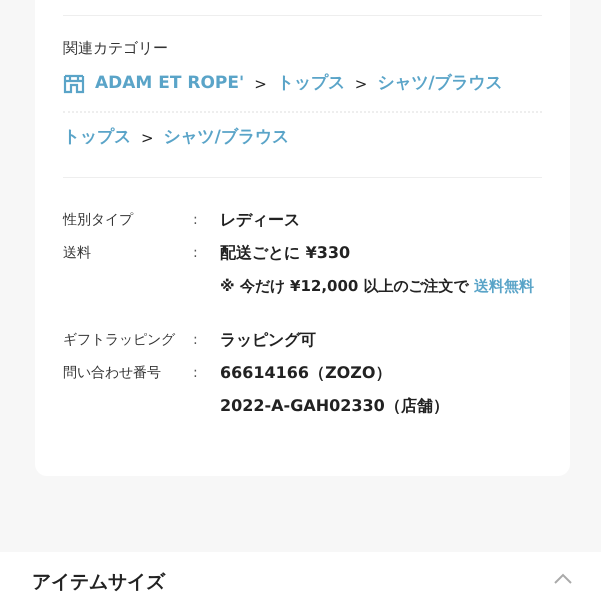 This screenshot has width=601, height=601. Describe the element at coordinates (98, 582) in the screenshot. I see `section-title: アイテムサイズ` at that location.